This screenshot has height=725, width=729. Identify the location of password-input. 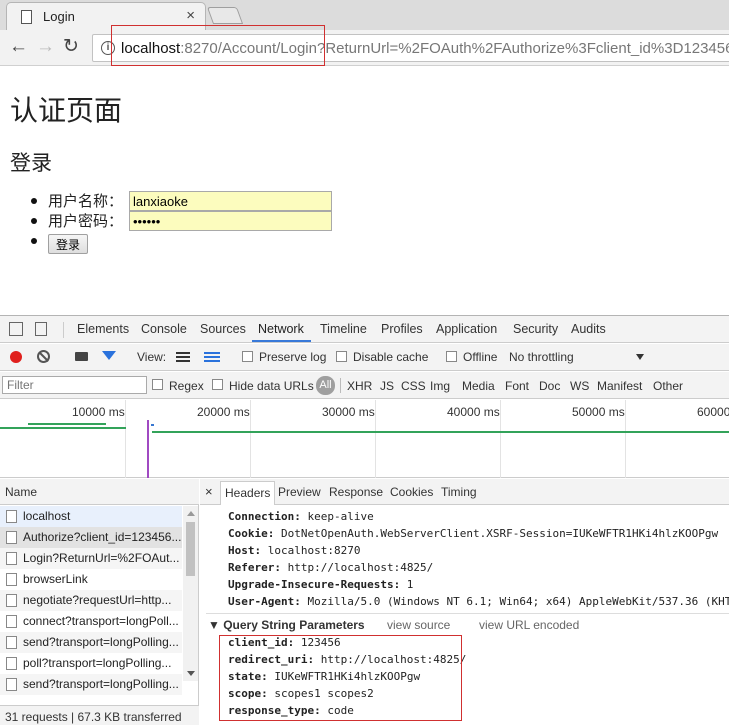
(230, 221).